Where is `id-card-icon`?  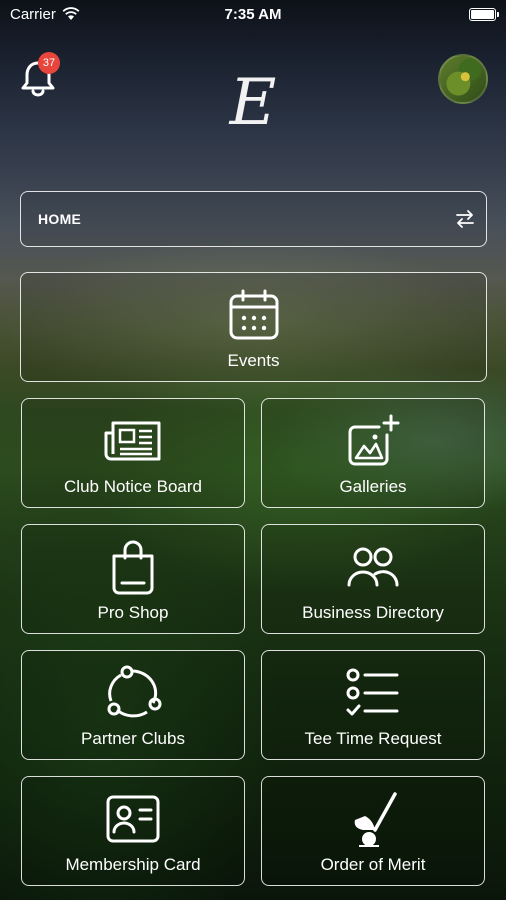 id-card-icon is located at coordinates (133, 819).